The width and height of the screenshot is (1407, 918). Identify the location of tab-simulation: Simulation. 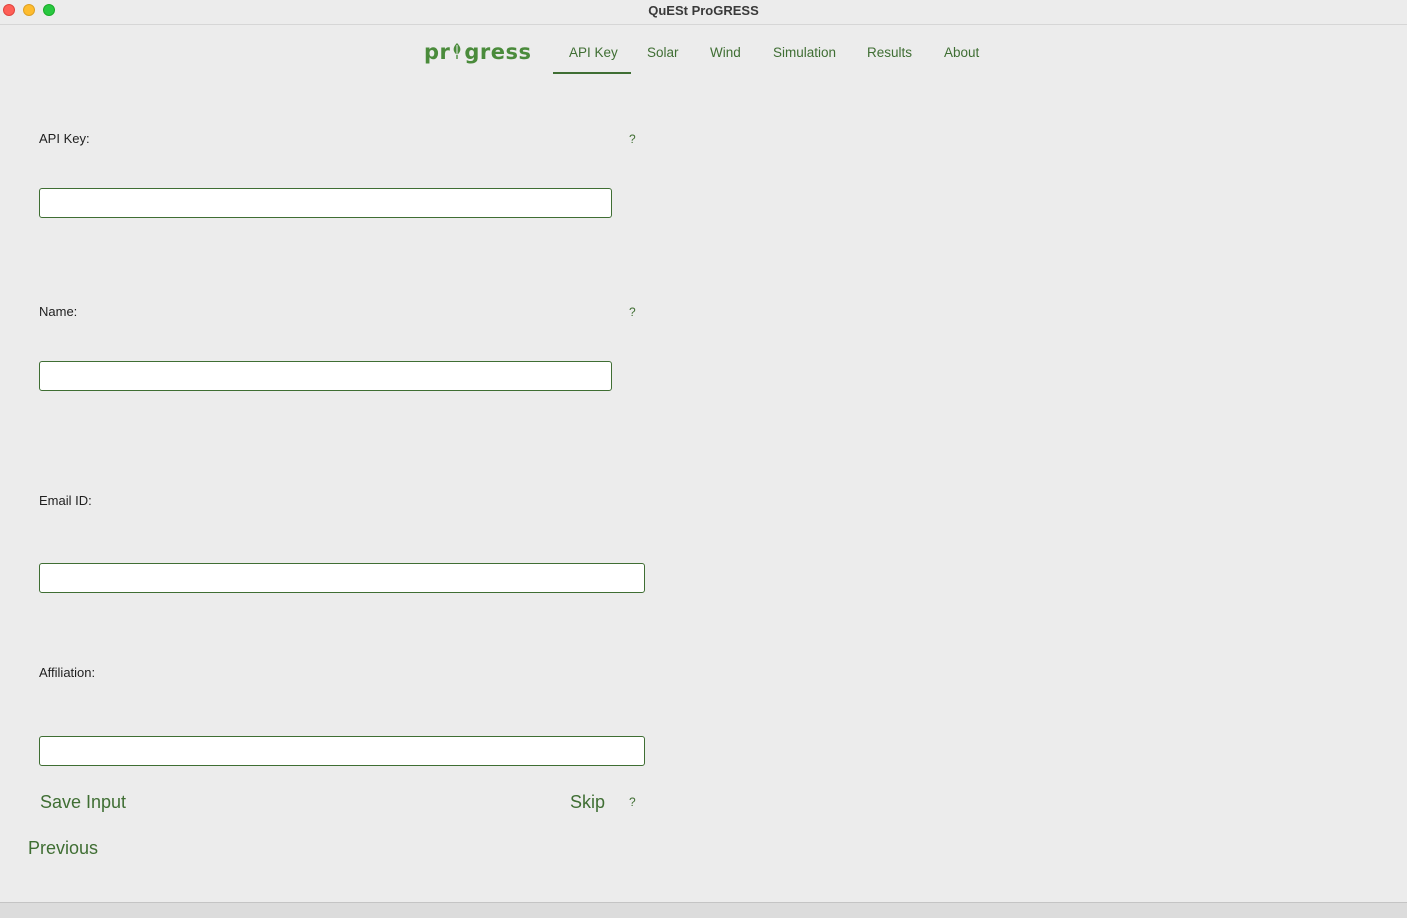
(804, 53).